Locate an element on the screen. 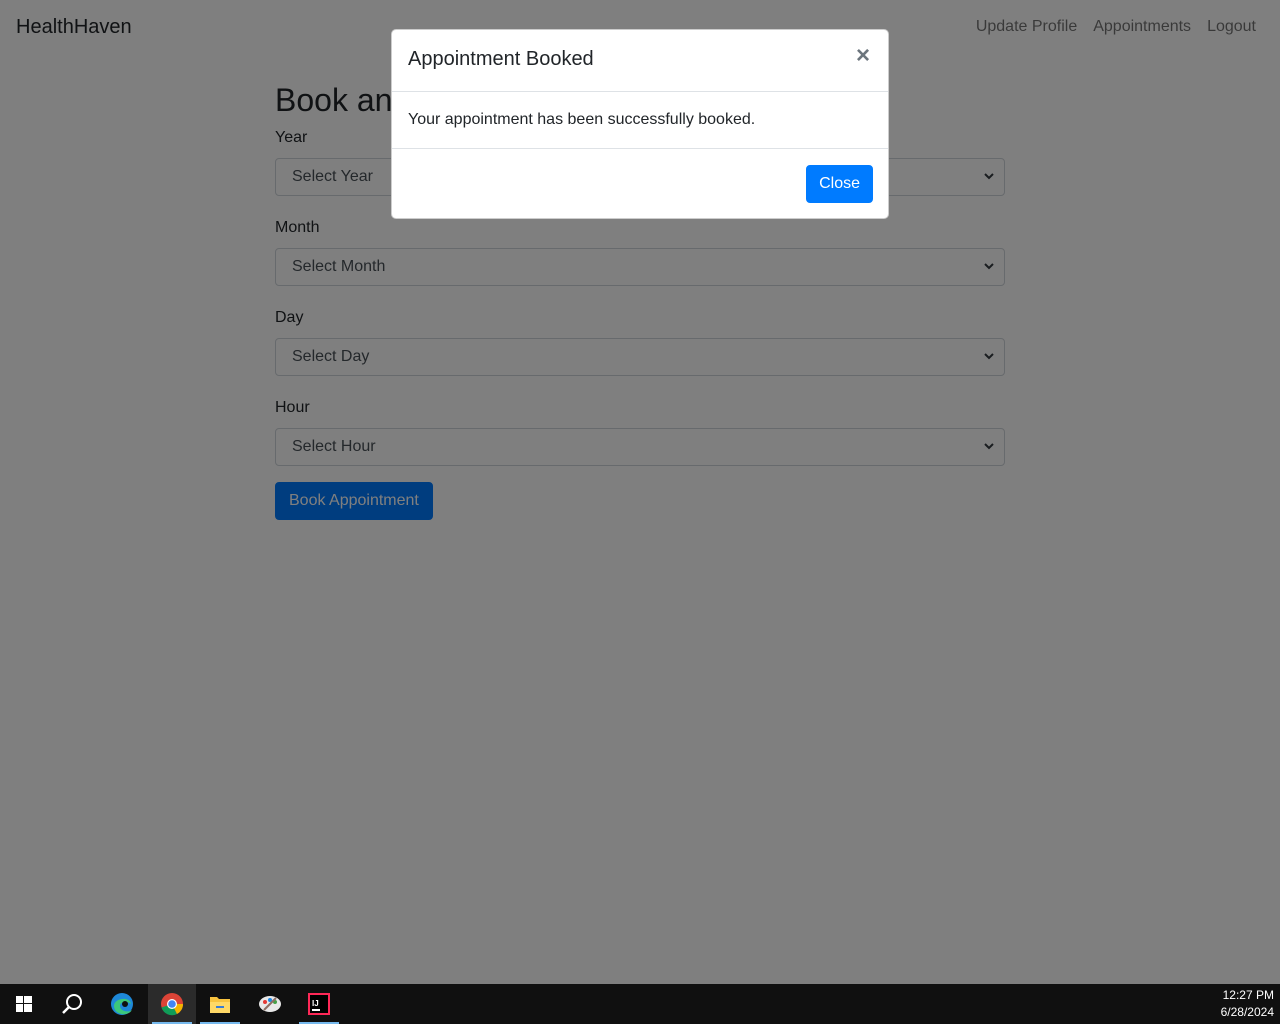 The image size is (1280, 1024). file-explorer-icon is located at coordinates (220, 1004).